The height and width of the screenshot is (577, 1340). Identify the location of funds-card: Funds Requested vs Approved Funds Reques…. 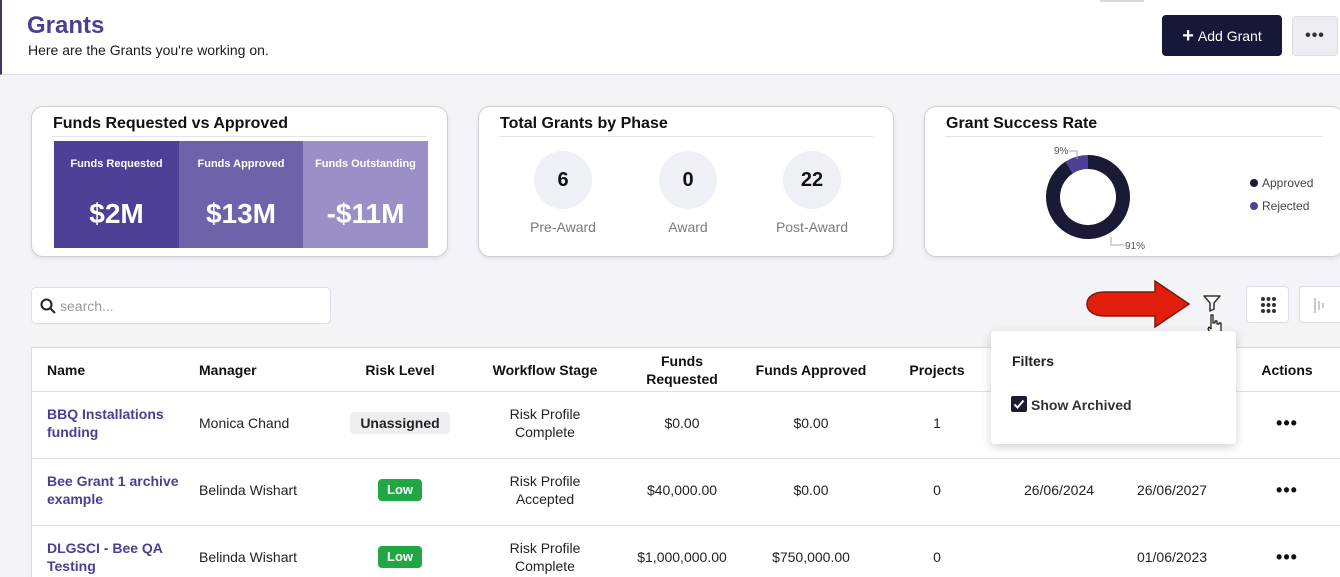
(239, 181).